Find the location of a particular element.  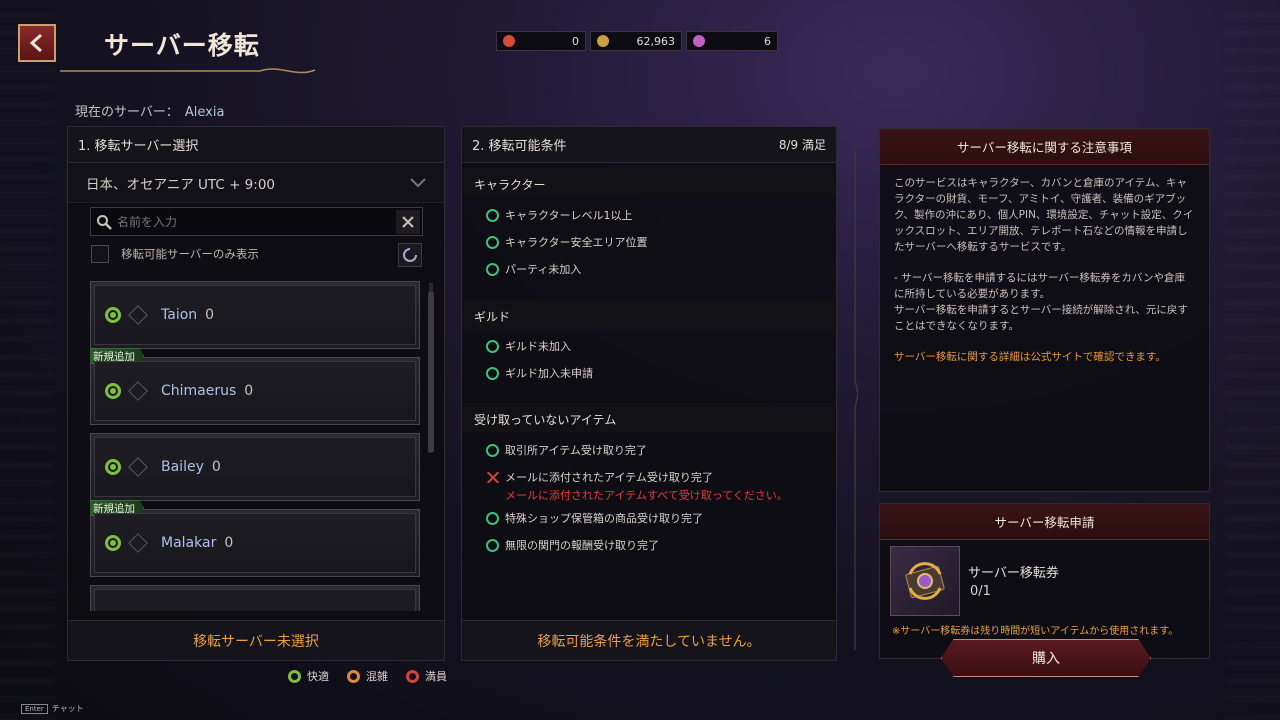

server-item-bailey: Bailey 0 is located at coordinates (255, 467).